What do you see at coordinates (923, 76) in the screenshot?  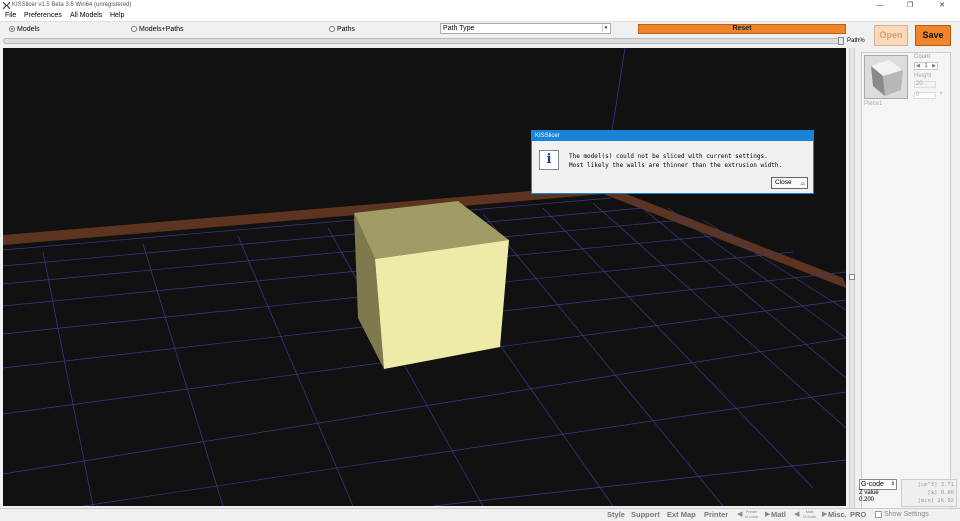 I see `height-label: Height` at bounding box center [923, 76].